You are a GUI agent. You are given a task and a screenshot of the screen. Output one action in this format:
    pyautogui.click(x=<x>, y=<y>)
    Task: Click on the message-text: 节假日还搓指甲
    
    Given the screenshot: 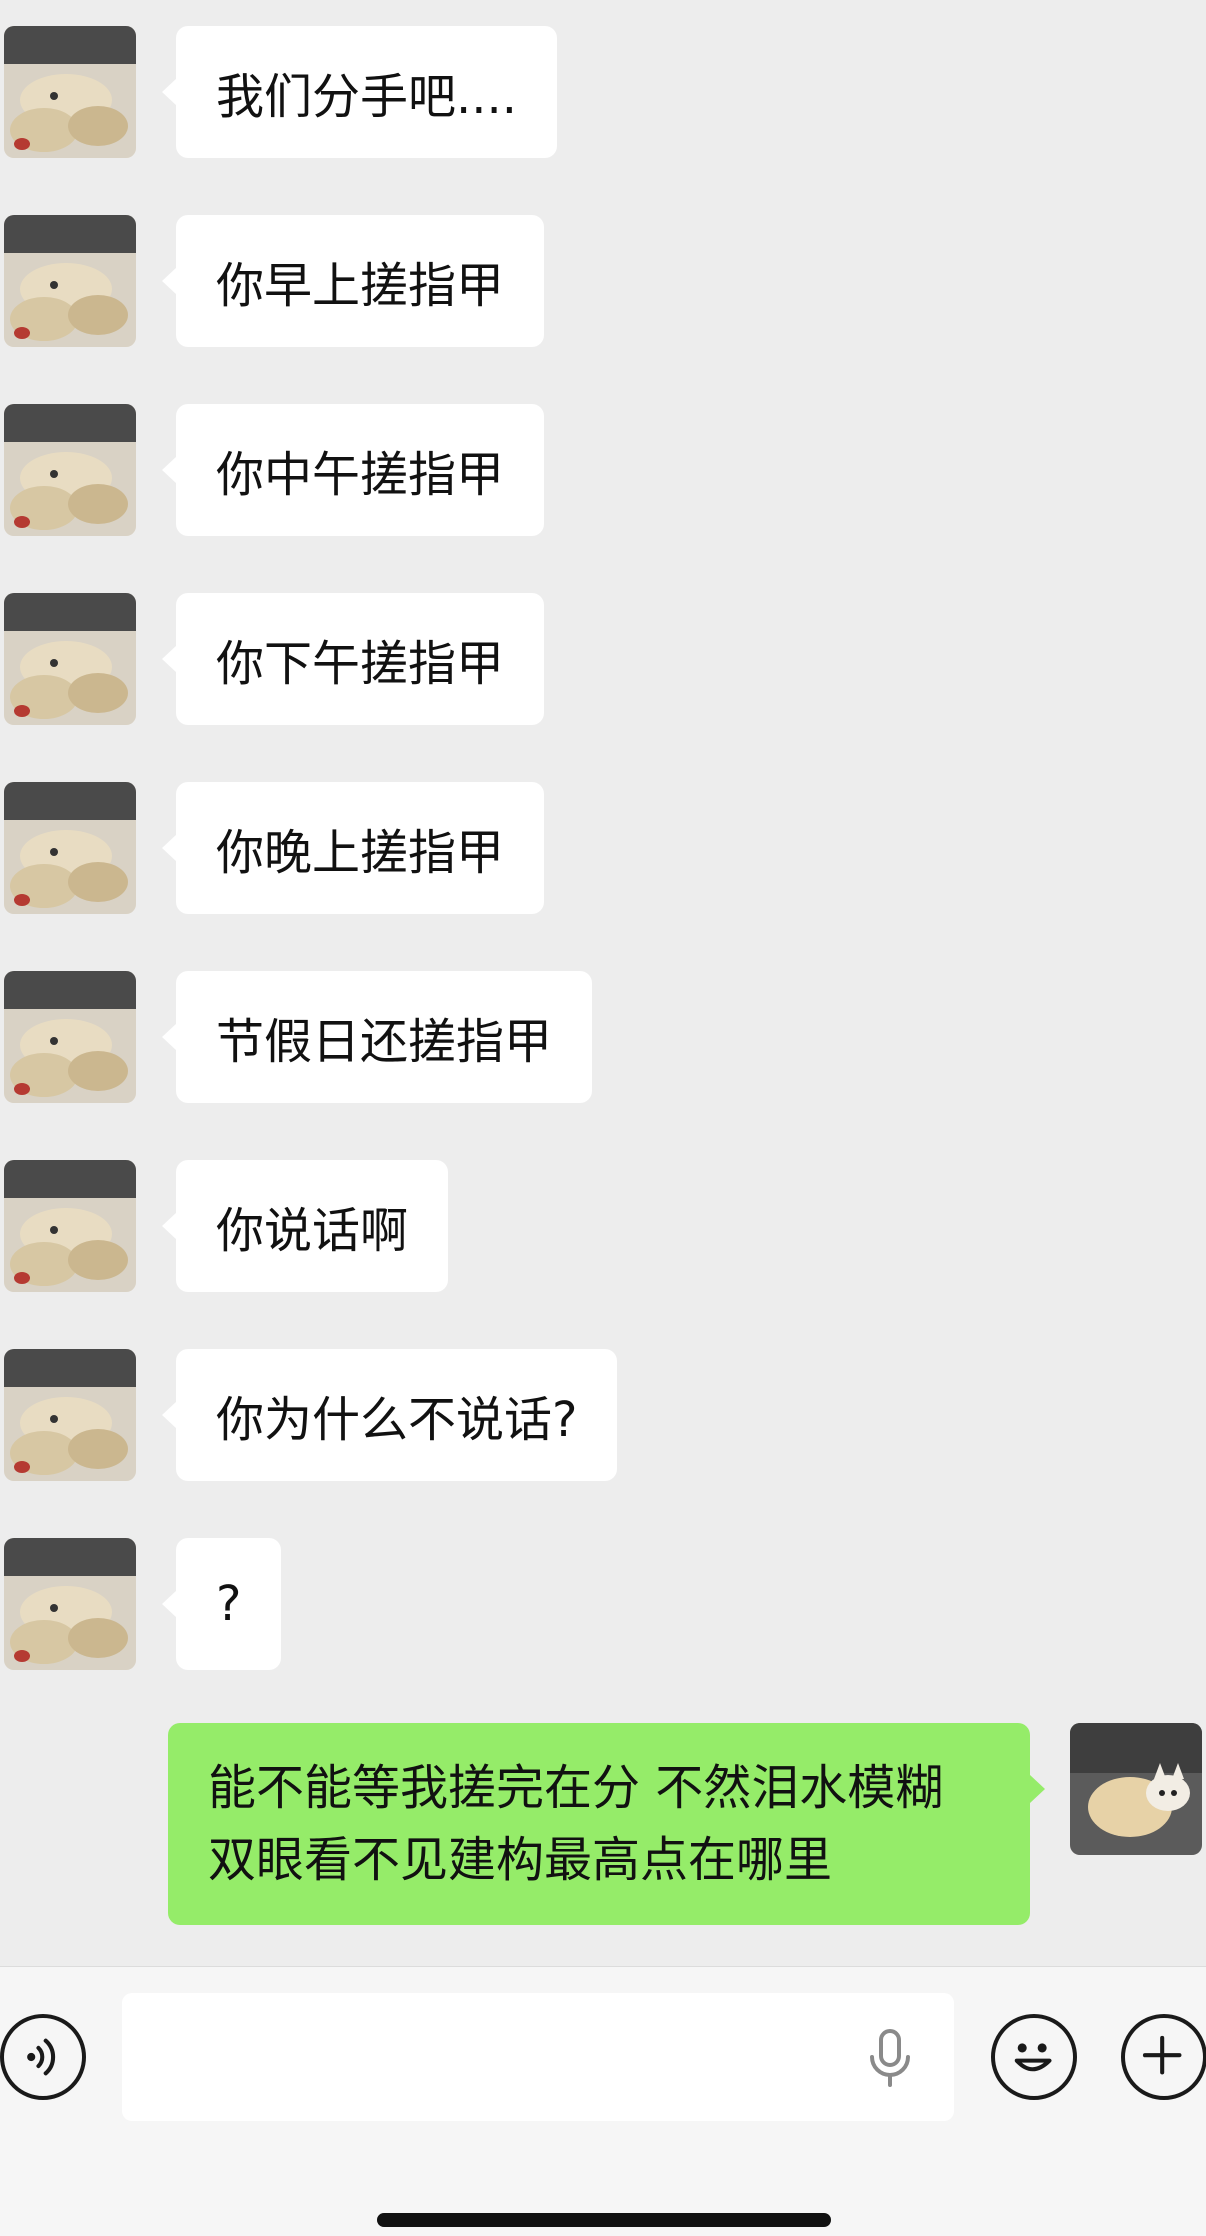 What is the action you would take?
    pyautogui.click(x=384, y=1042)
    